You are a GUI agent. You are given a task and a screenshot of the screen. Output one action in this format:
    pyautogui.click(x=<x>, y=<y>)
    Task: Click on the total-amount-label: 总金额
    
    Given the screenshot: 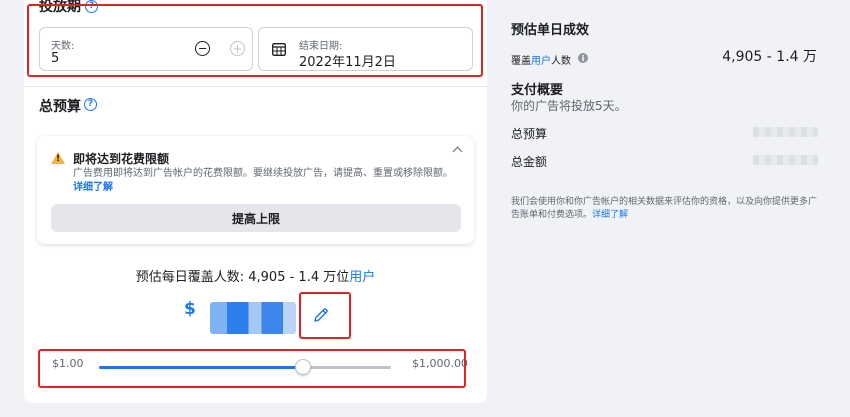 What is the action you would take?
    pyautogui.click(x=529, y=162)
    